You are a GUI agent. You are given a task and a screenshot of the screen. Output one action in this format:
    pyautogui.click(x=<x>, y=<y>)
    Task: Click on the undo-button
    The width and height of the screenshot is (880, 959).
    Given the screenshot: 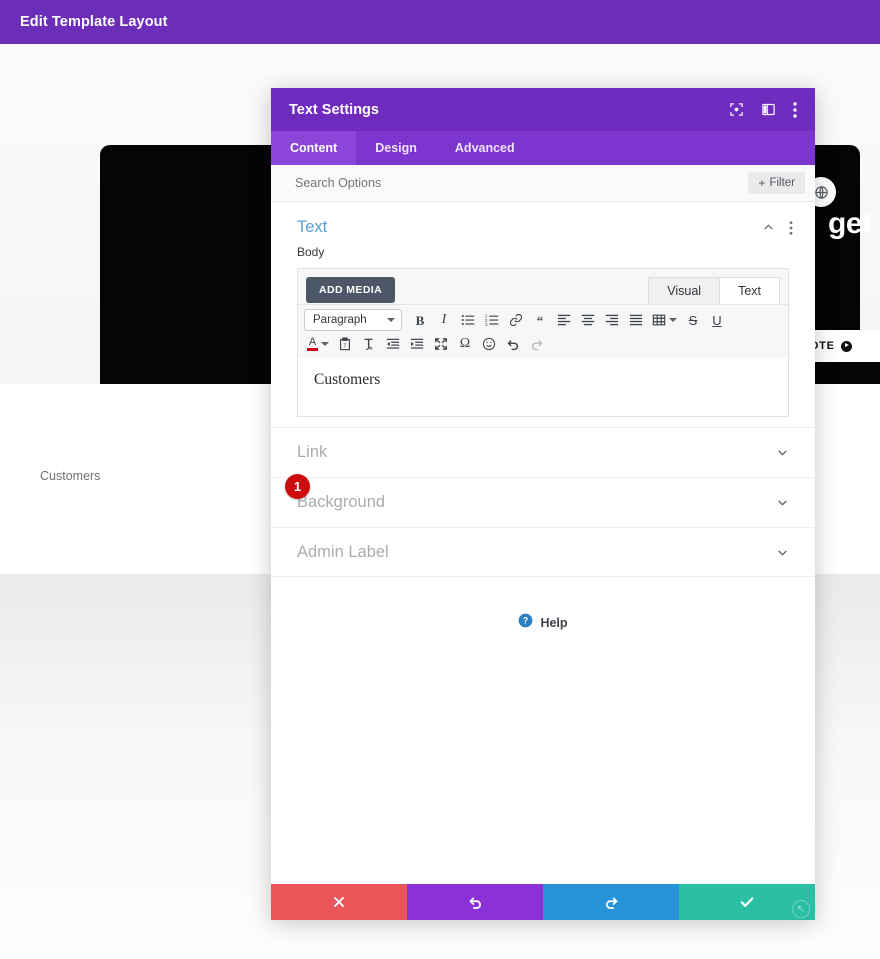 What is the action you would take?
    pyautogui.click(x=475, y=902)
    